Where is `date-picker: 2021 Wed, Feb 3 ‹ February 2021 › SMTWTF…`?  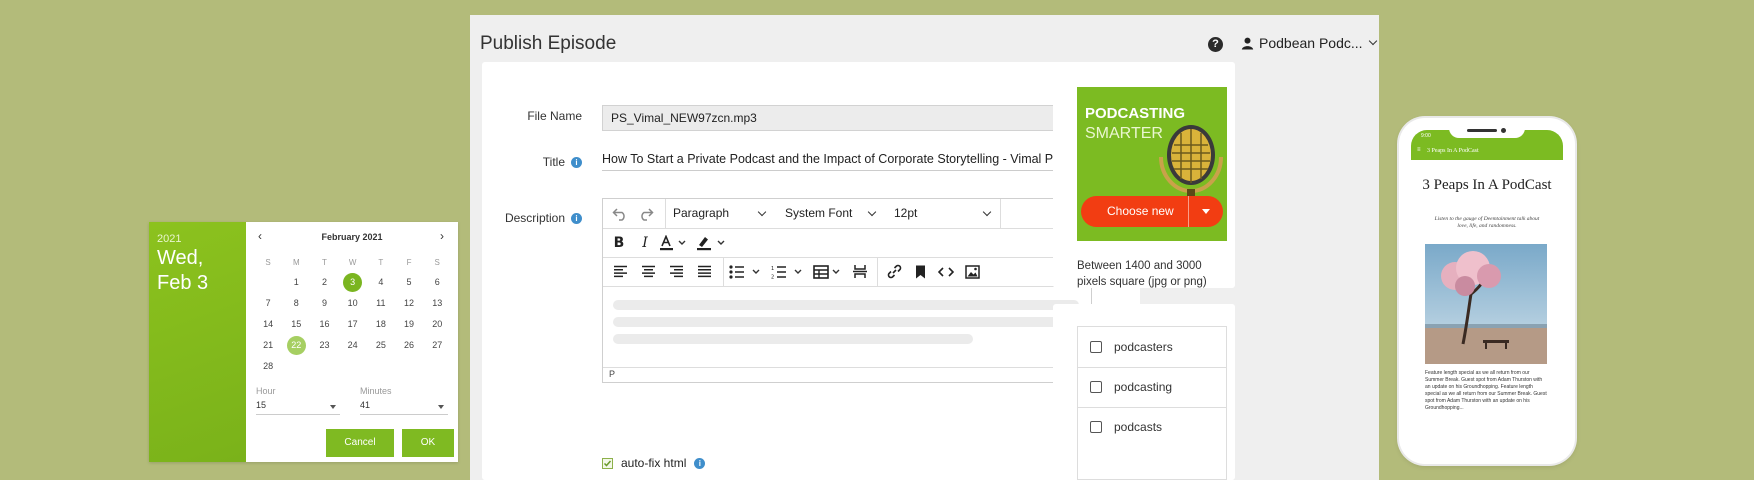 date-picker: 2021 Wed, Feb 3 ‹ February 2021 › SMTWTF… is located at coordinates (303, 342).